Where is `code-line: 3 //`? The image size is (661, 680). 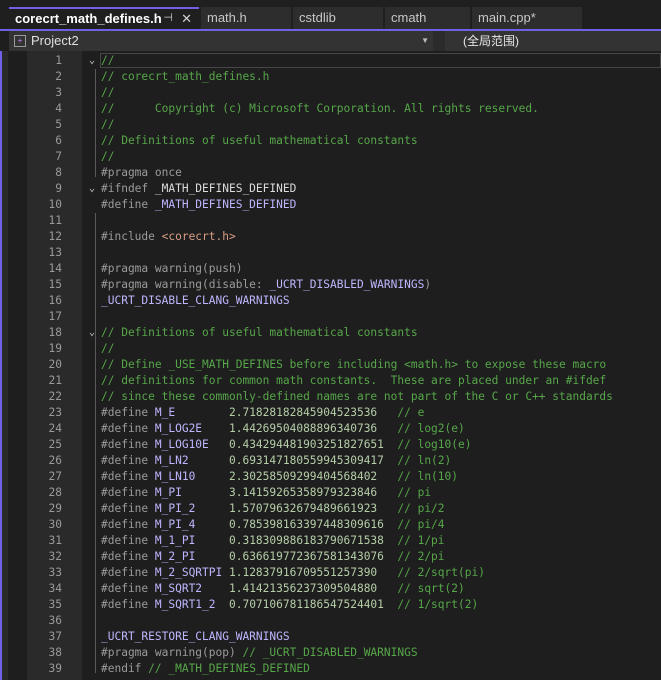
code-line: 3 // is located at coordinates (330, 93).